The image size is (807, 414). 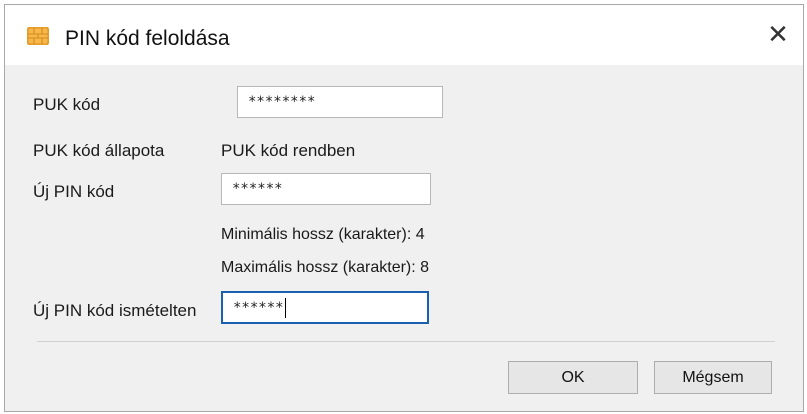 I want to click on separator, so click(x=406, y=341).